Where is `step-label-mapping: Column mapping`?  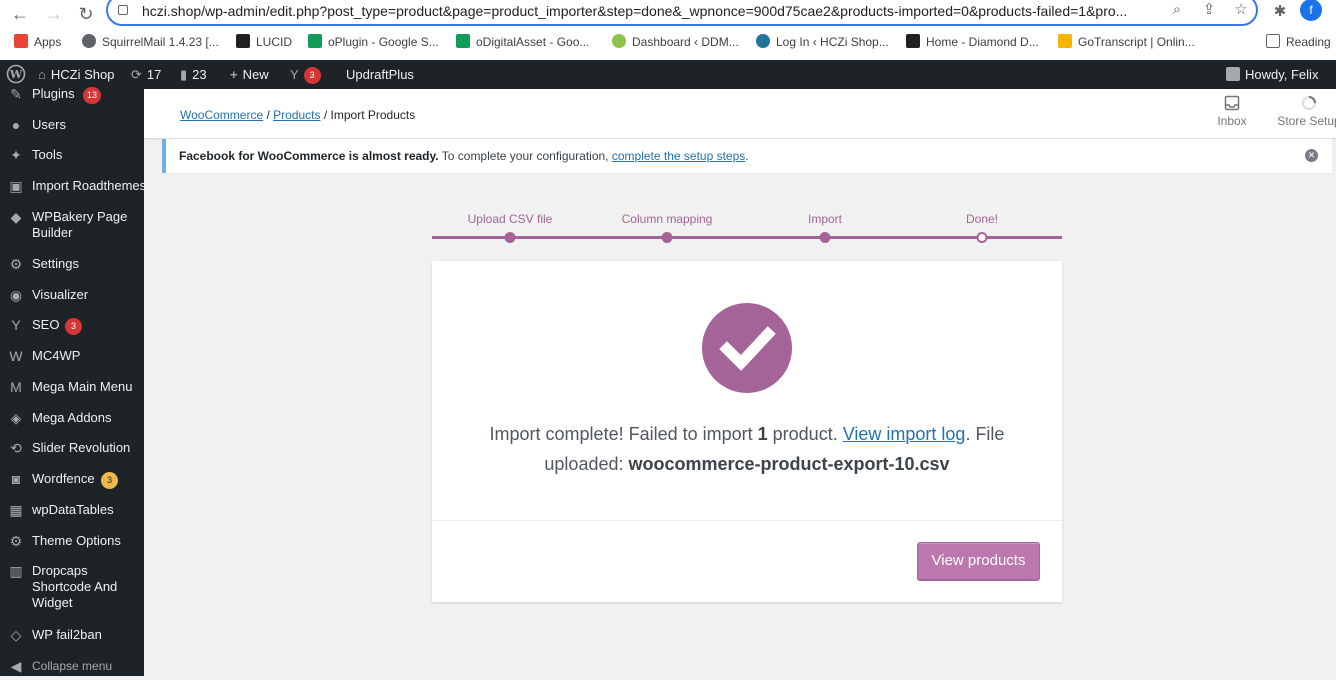
step-label-mapping: Column mapping is located at coordinates (667, 219).